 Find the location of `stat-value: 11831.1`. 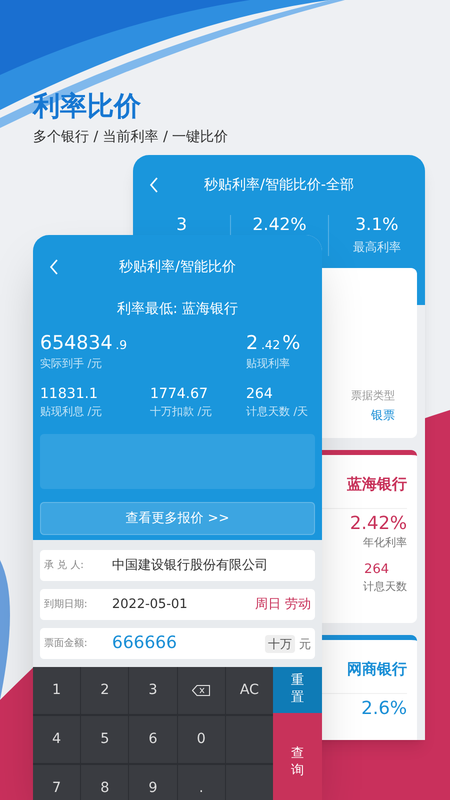

stat-value: 11831.1 is located at coordinates (69, 395).